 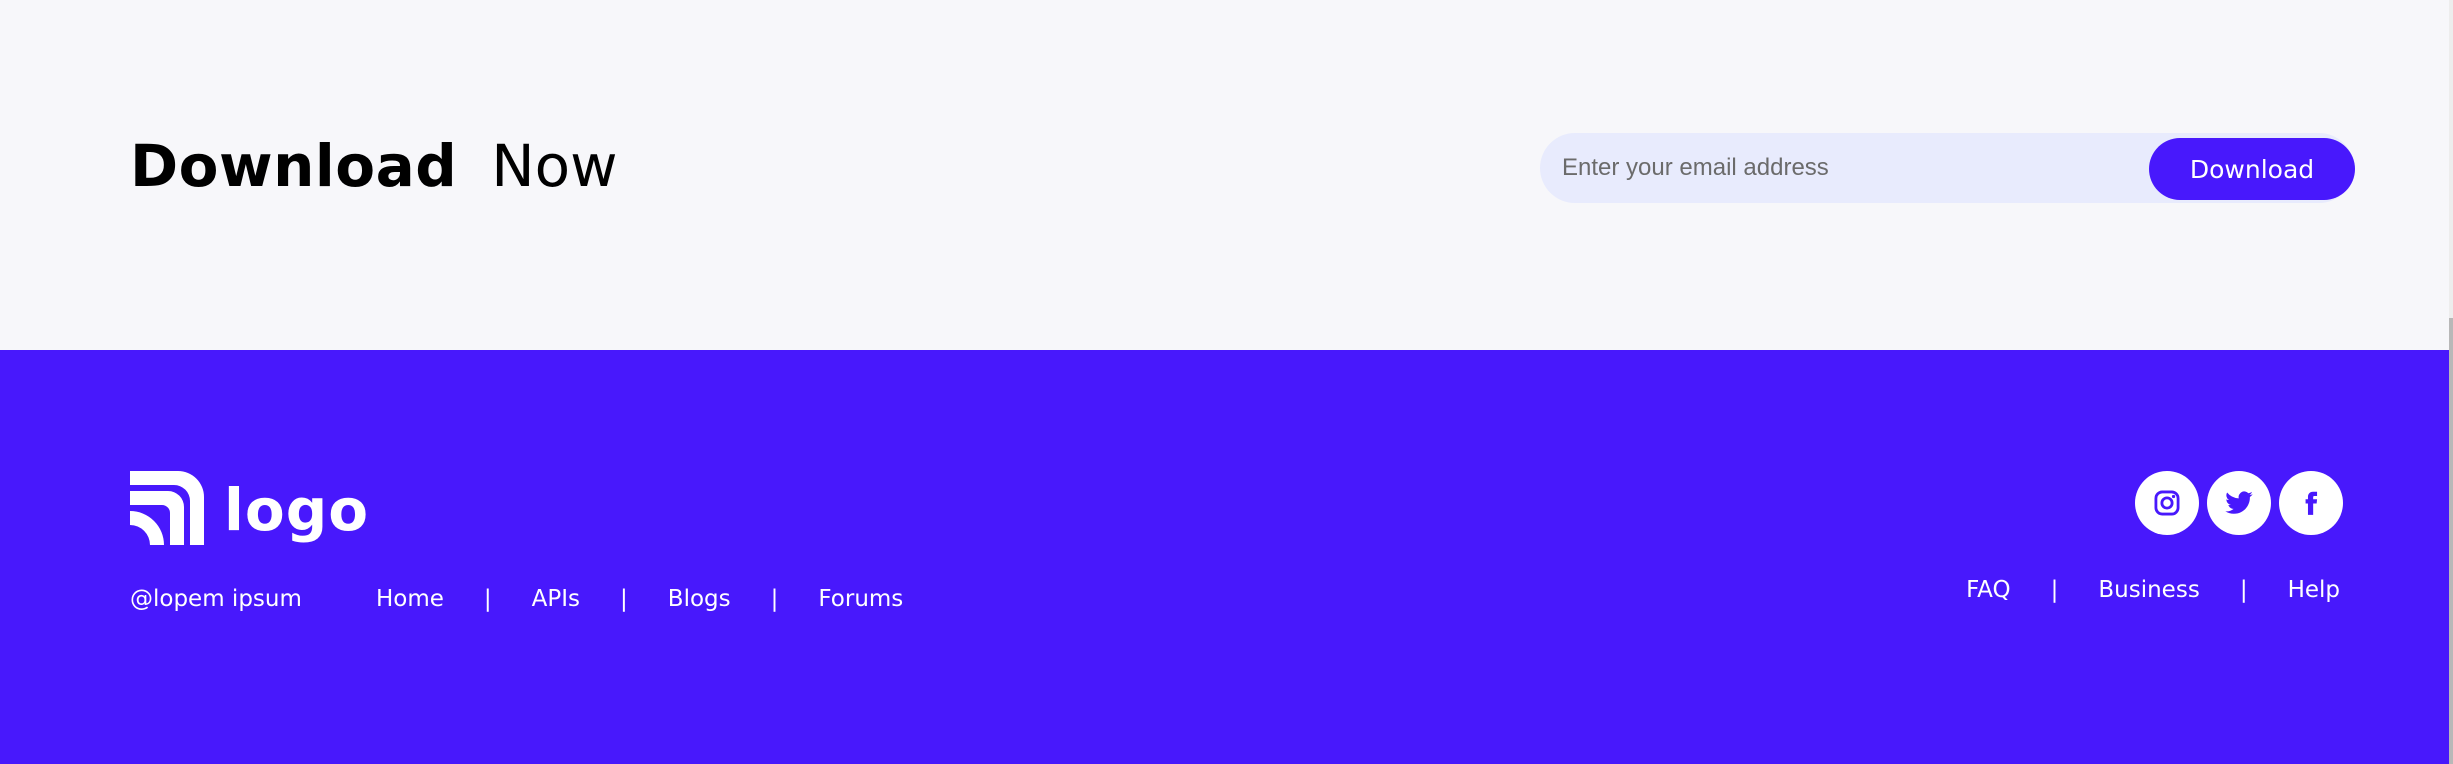 What do you see at coordinates (294, 166) in the screenshot?
I see `heading-bold-text: Download` at bounding box center [294, 166].